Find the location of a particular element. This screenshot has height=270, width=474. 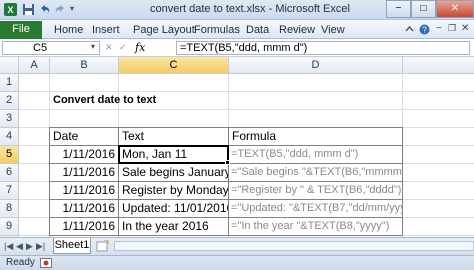

name-box-dropdown-icon: ▾ is located at coordinates (93, 46).